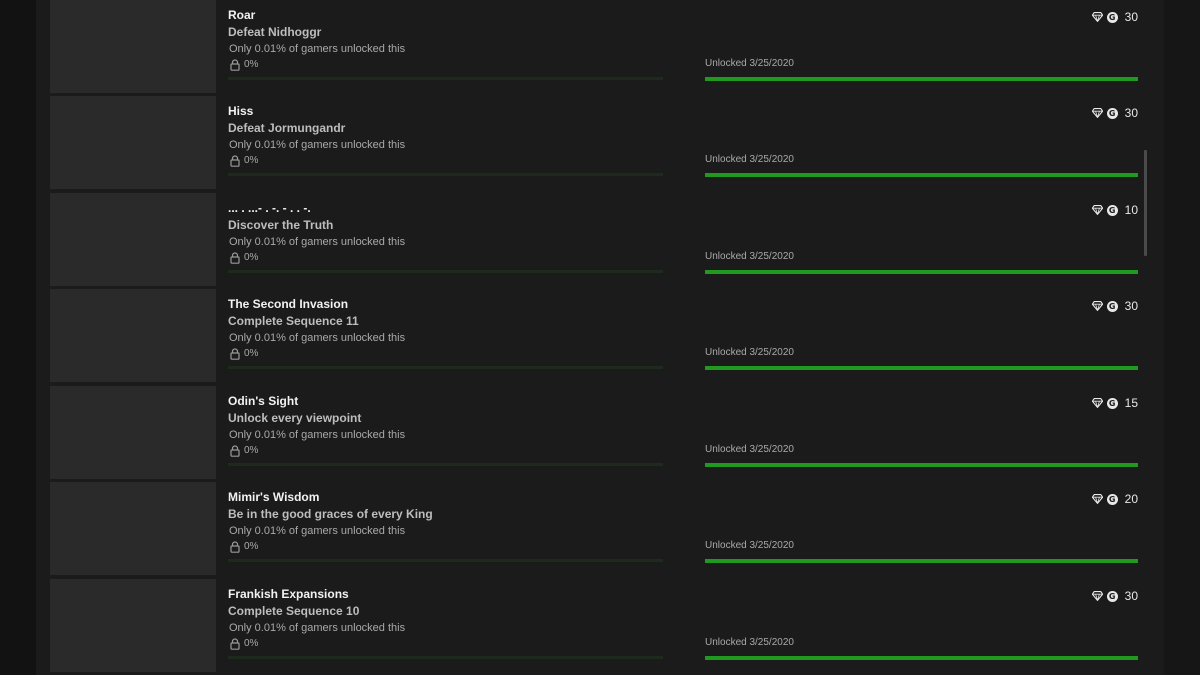 The image size is (1200, 675). What do you see at coordinates (263, 401) in the screenshot?
I see `achievement-title: Odin's Sight` at bounding box center [263, 401].